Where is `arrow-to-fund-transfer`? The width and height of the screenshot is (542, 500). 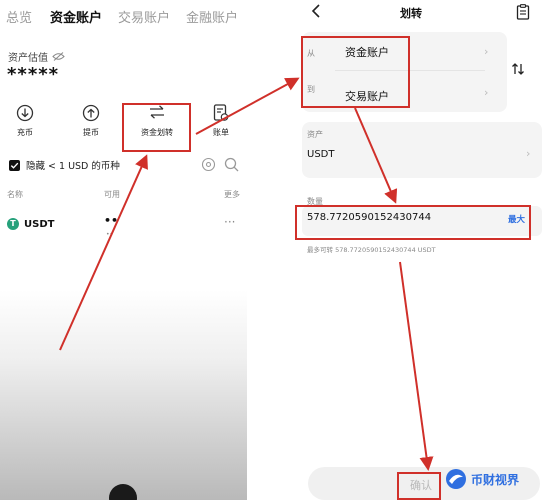
arrow-to-fund-transfer is located at coordinates (103, 252).